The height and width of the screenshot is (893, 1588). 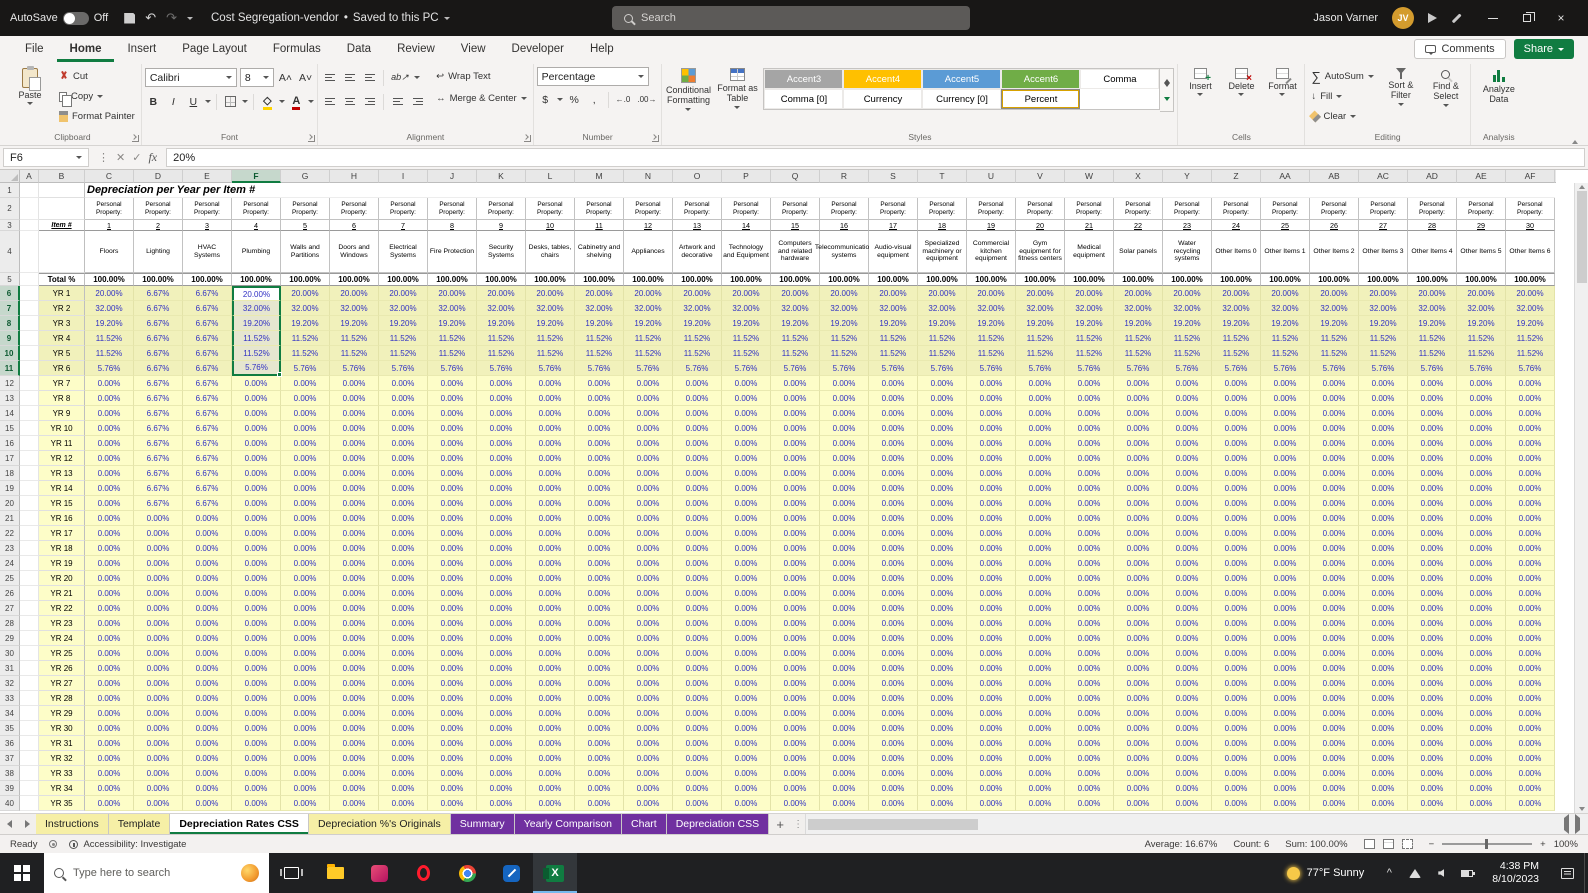 What do you see at coordinates (10, 698) in the screenshot?
I see `row-header-33: 33` at bounding box center [10, 698].